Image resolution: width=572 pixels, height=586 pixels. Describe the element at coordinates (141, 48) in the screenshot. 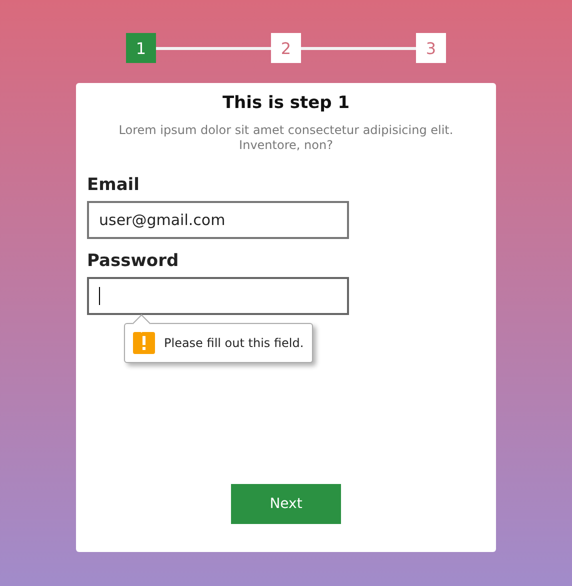

I see `step-indicator: 1` at that location.